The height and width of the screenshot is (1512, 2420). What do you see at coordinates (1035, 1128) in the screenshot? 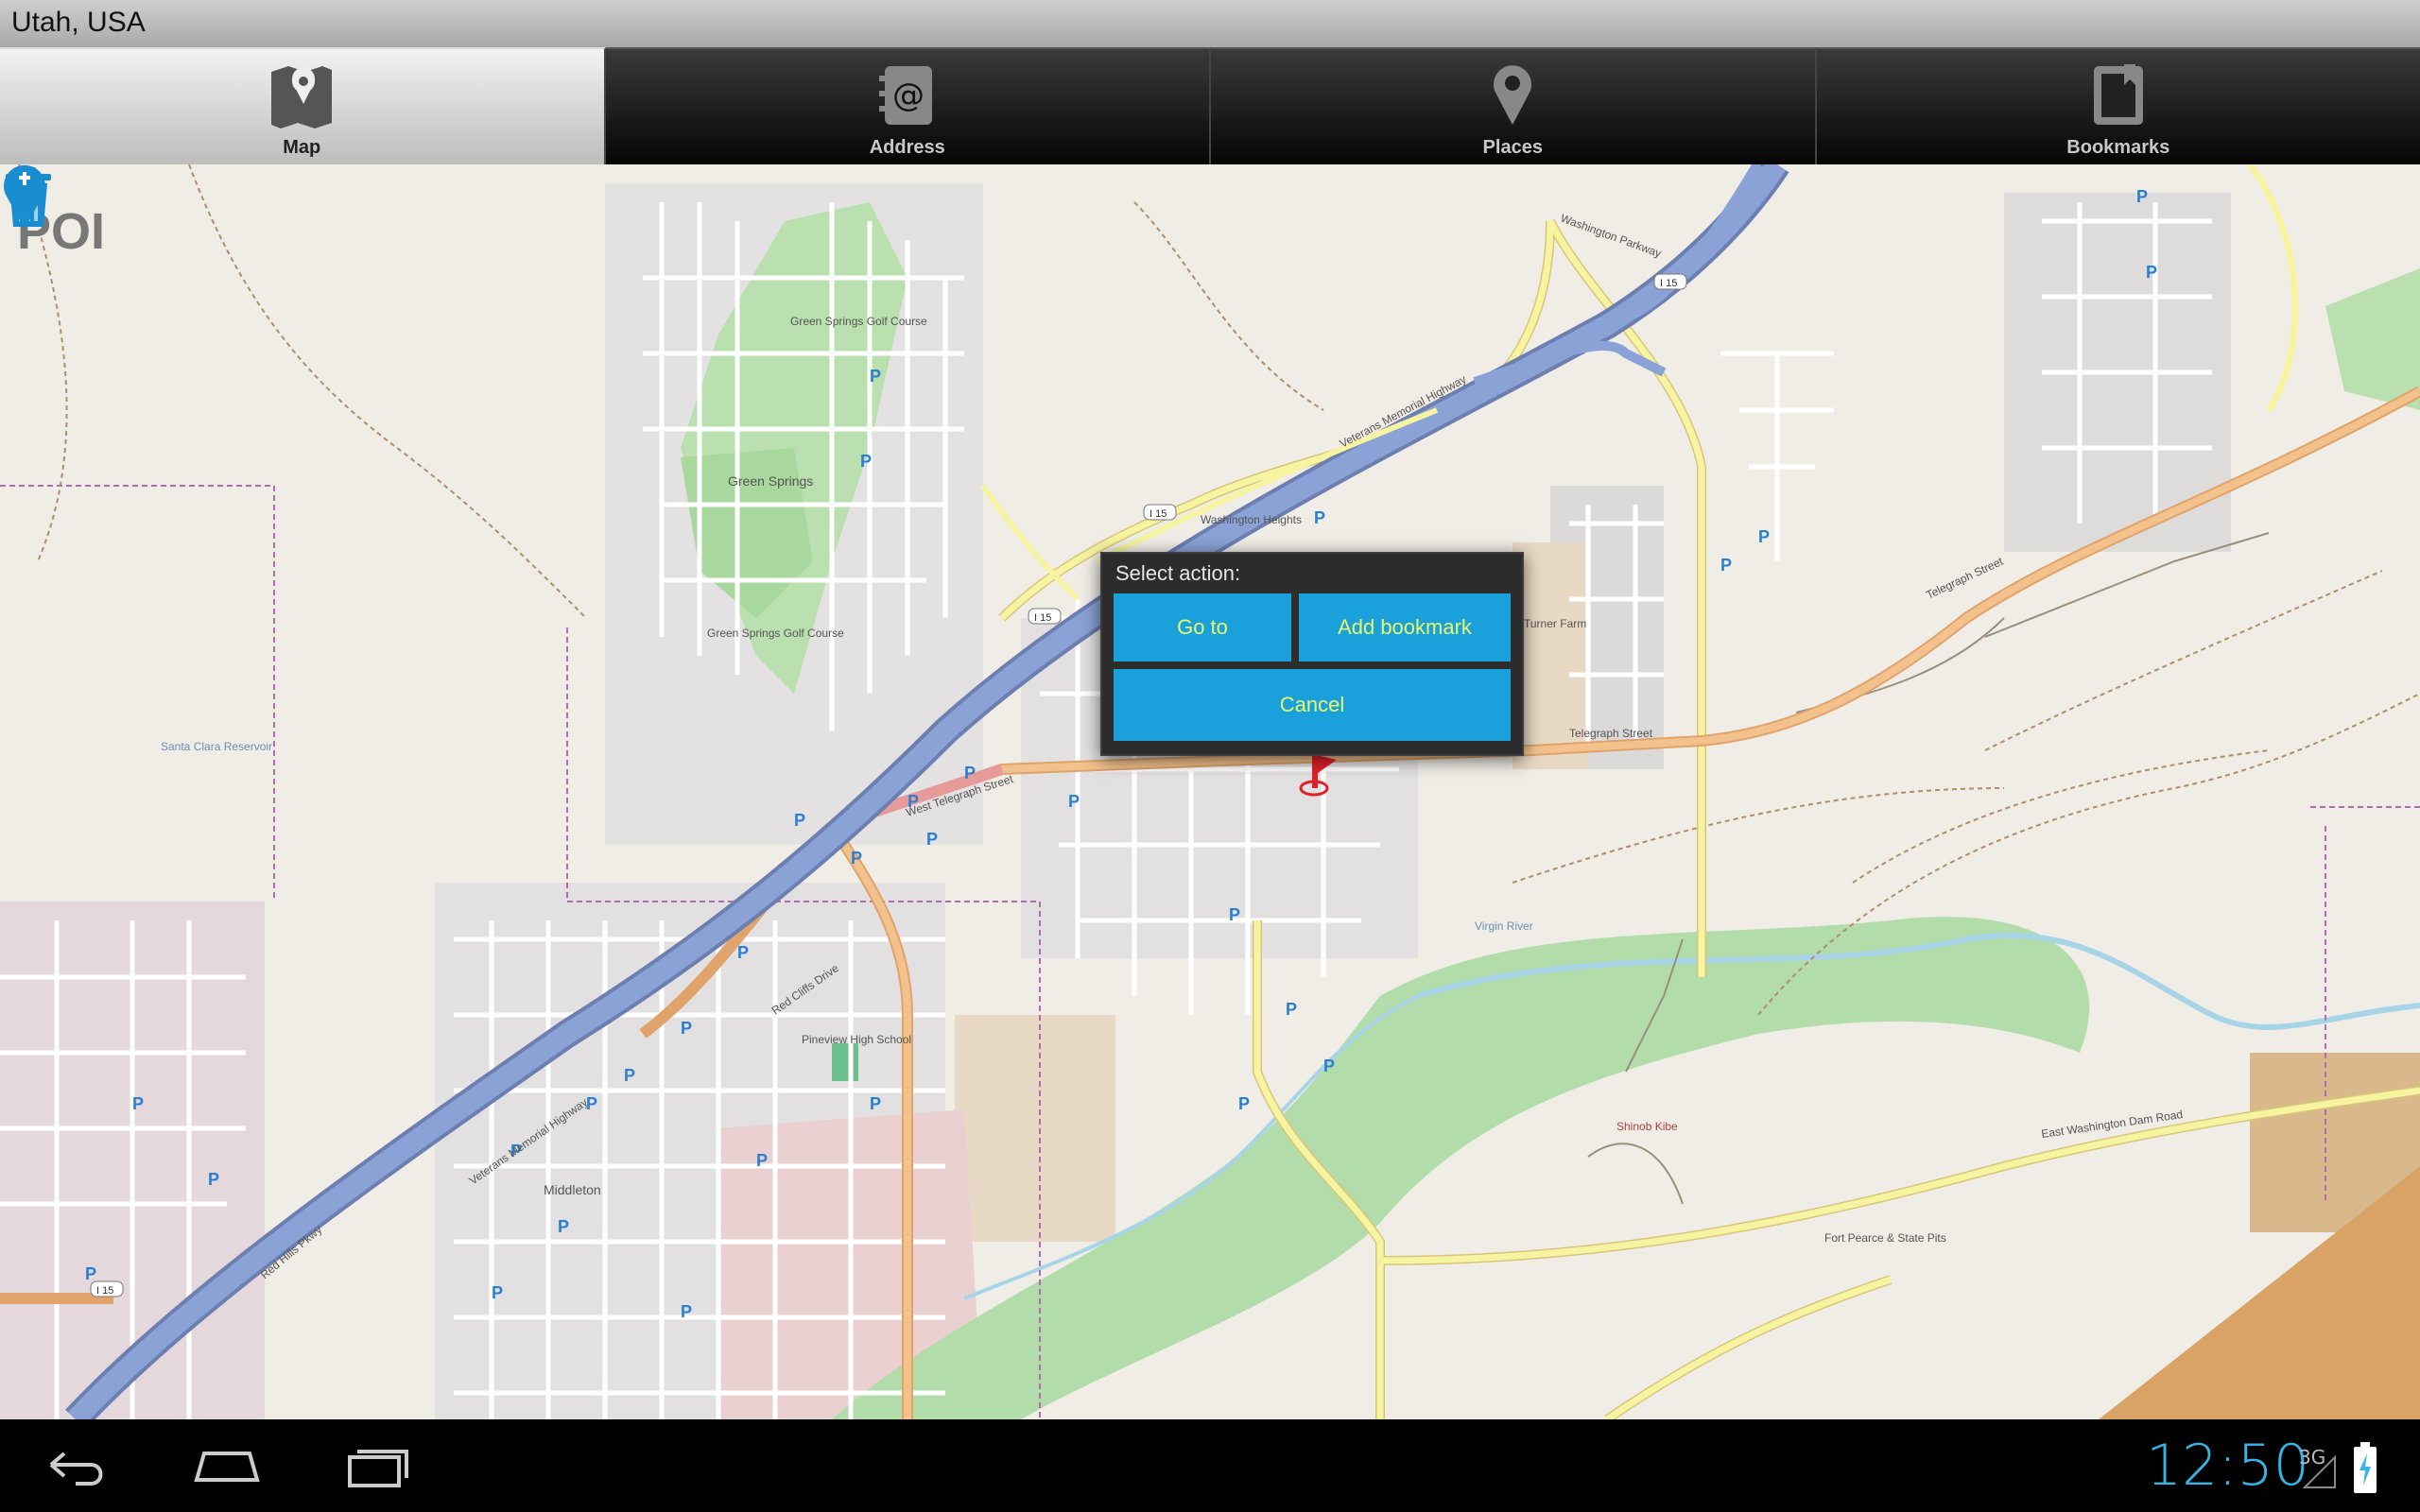
I see `farm-area` at bounding box center [1035, 1128].